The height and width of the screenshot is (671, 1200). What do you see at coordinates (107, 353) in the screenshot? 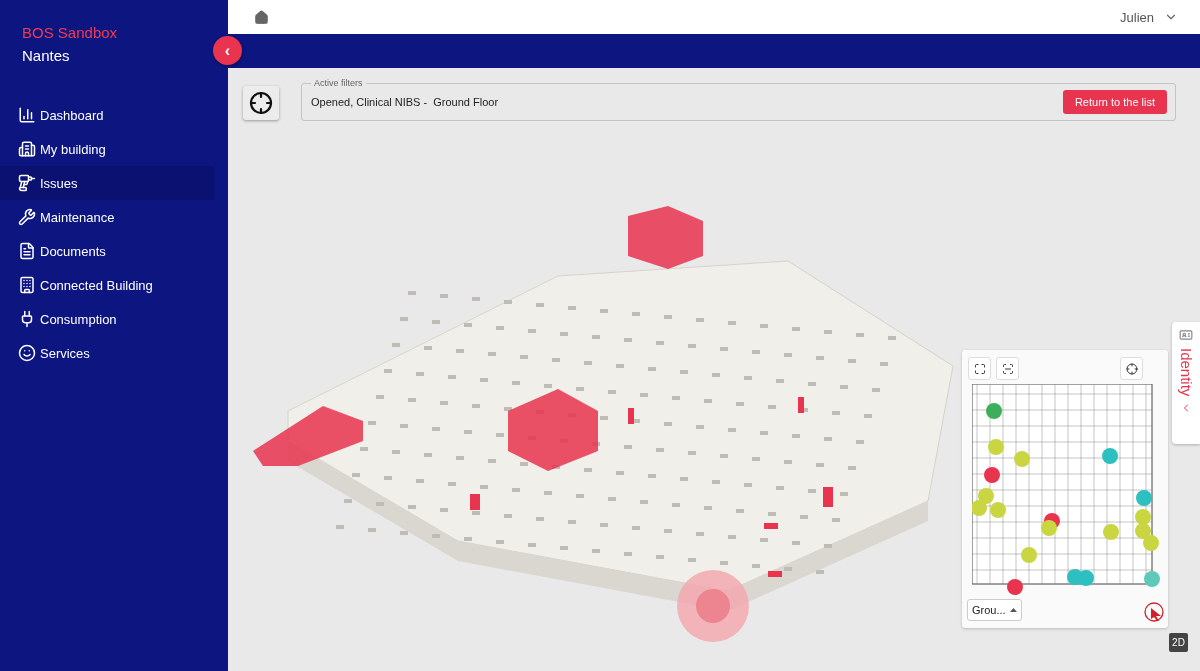
I see `sidebar-item: Services` at bounding box center [107, 353].